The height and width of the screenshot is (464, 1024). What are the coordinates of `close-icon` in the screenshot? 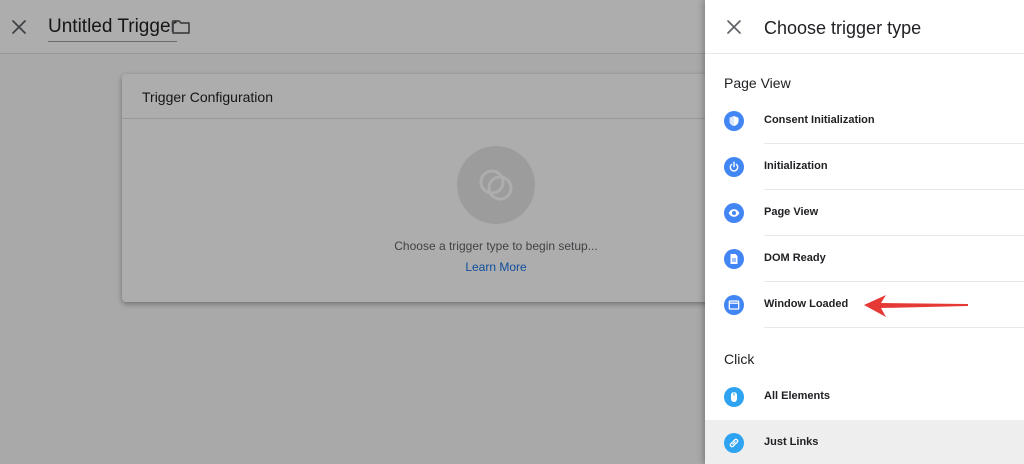 It's located at (734, 27).